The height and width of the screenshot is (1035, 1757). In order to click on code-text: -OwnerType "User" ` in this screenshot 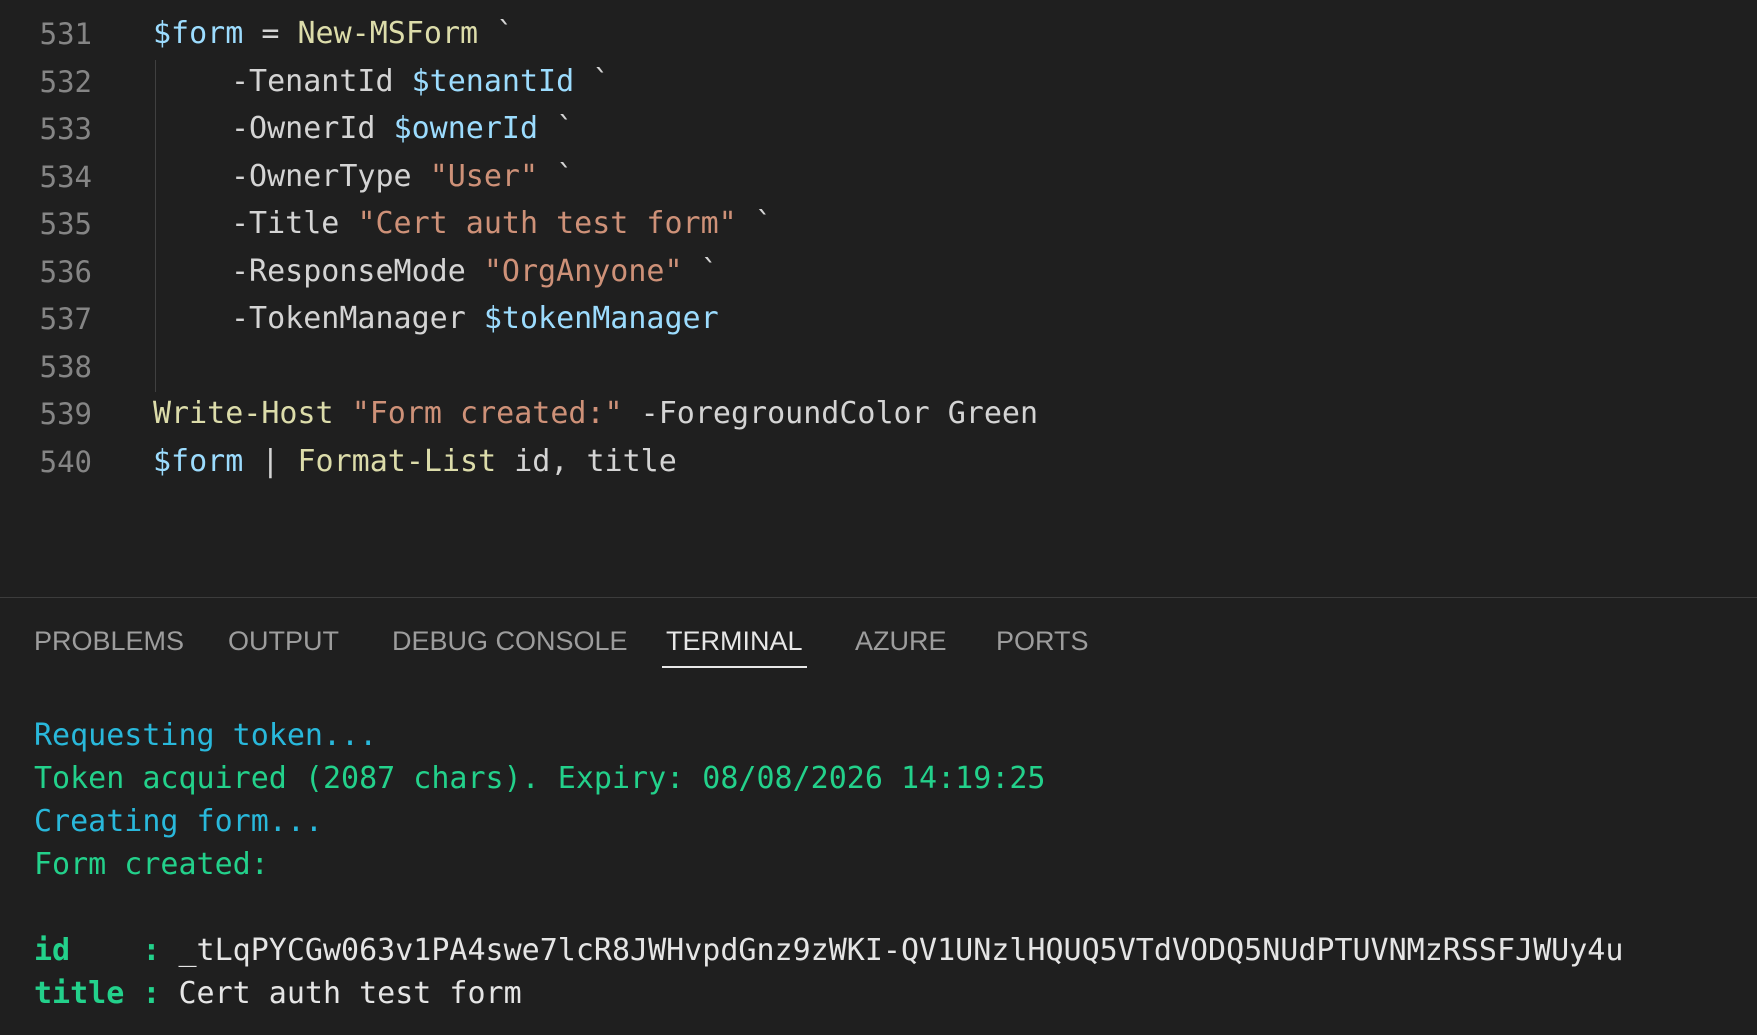, I will do `click(402, 177)`.